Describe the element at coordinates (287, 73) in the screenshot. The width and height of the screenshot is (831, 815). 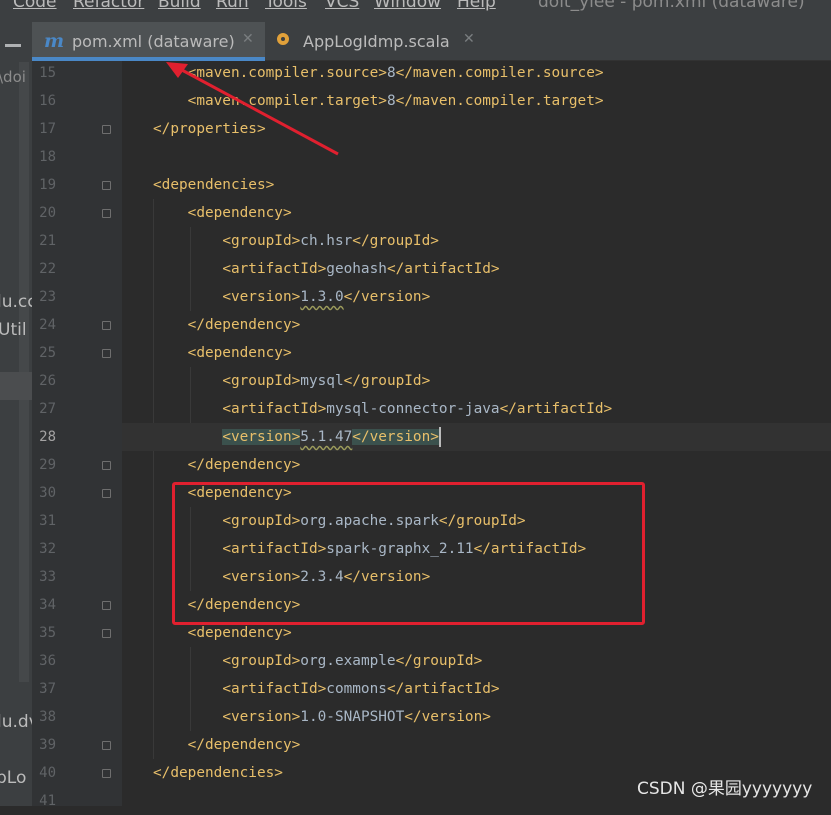
I see `xml-tag: <maven.compiler.source>` at that location.